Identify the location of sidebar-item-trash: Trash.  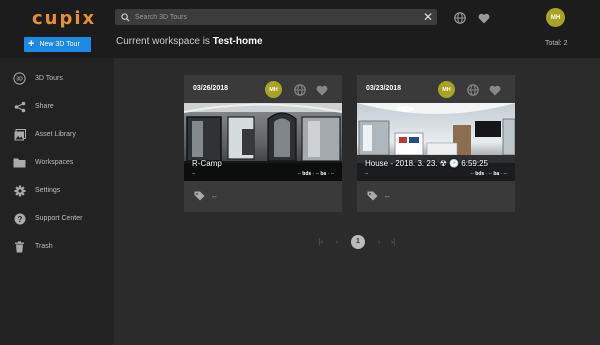
(33, 246).